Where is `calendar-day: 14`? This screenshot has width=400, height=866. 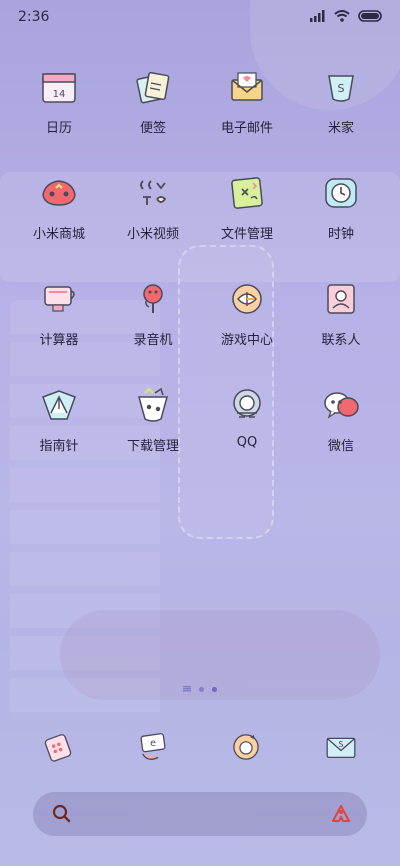
calendar-day: 14 is located at coordinates (59, 94).